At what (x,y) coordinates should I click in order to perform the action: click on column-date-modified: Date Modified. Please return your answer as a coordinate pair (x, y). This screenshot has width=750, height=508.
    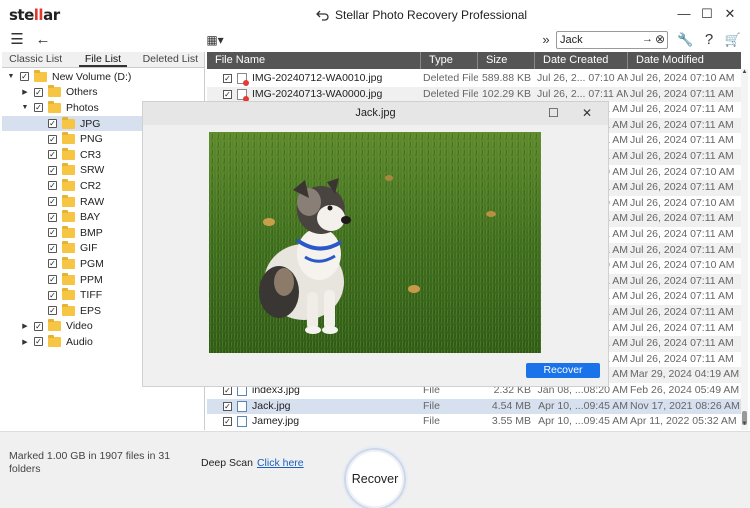
    Looking at the image, I should click on (684, 60).